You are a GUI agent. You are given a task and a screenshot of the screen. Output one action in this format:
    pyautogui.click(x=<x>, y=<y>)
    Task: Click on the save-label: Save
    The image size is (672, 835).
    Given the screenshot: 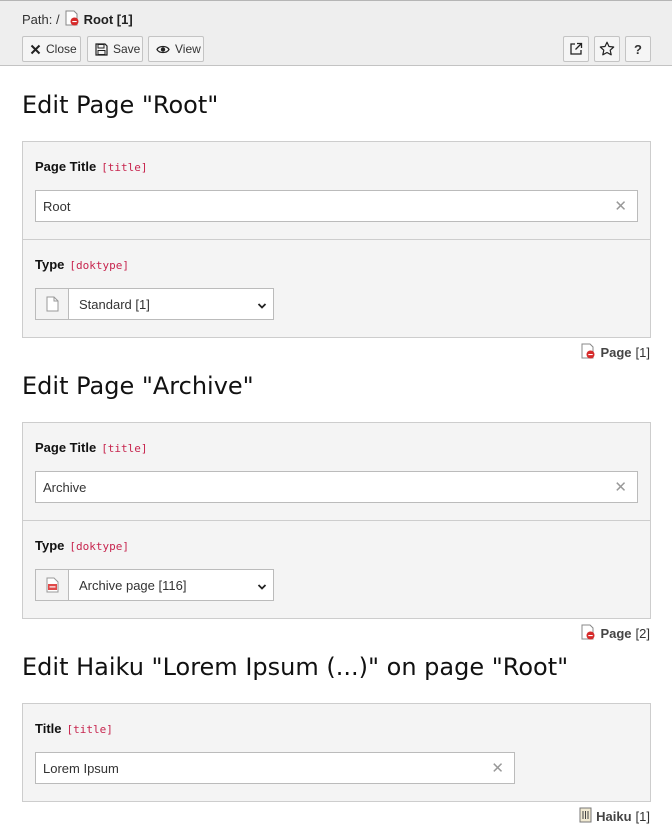 What is the action you would take?
    pyautogui.click(x=127, y=49)
    